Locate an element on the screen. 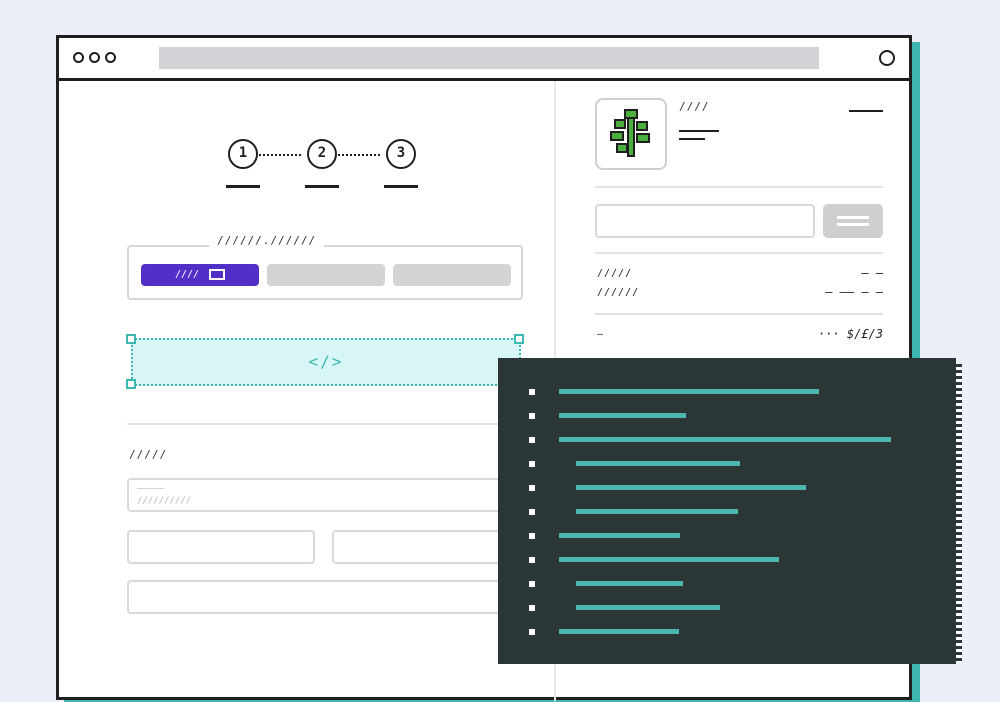  title-bar is located at coordinates (484, 59).